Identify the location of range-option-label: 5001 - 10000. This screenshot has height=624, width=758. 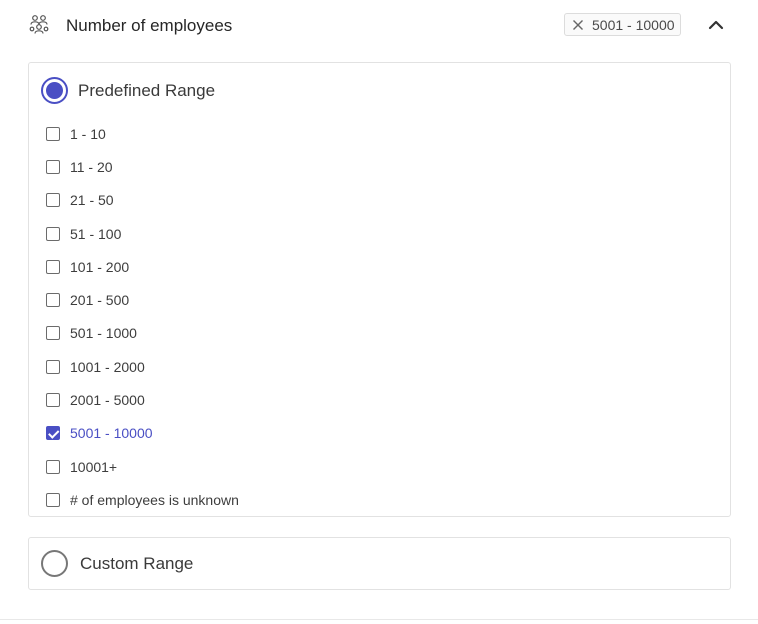
(111, 433).